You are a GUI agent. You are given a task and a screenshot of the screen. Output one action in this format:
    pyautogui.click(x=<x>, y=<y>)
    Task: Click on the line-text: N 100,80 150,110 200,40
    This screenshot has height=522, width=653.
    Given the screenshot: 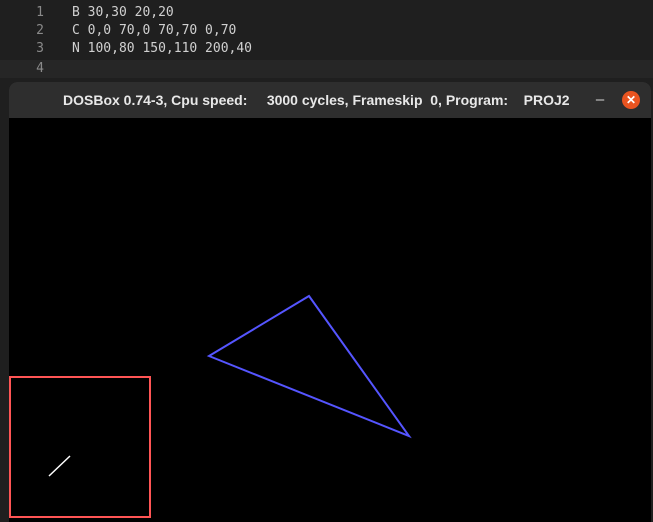 What is the action you would take?
    pyautogui.click(x=162, y=49)
    